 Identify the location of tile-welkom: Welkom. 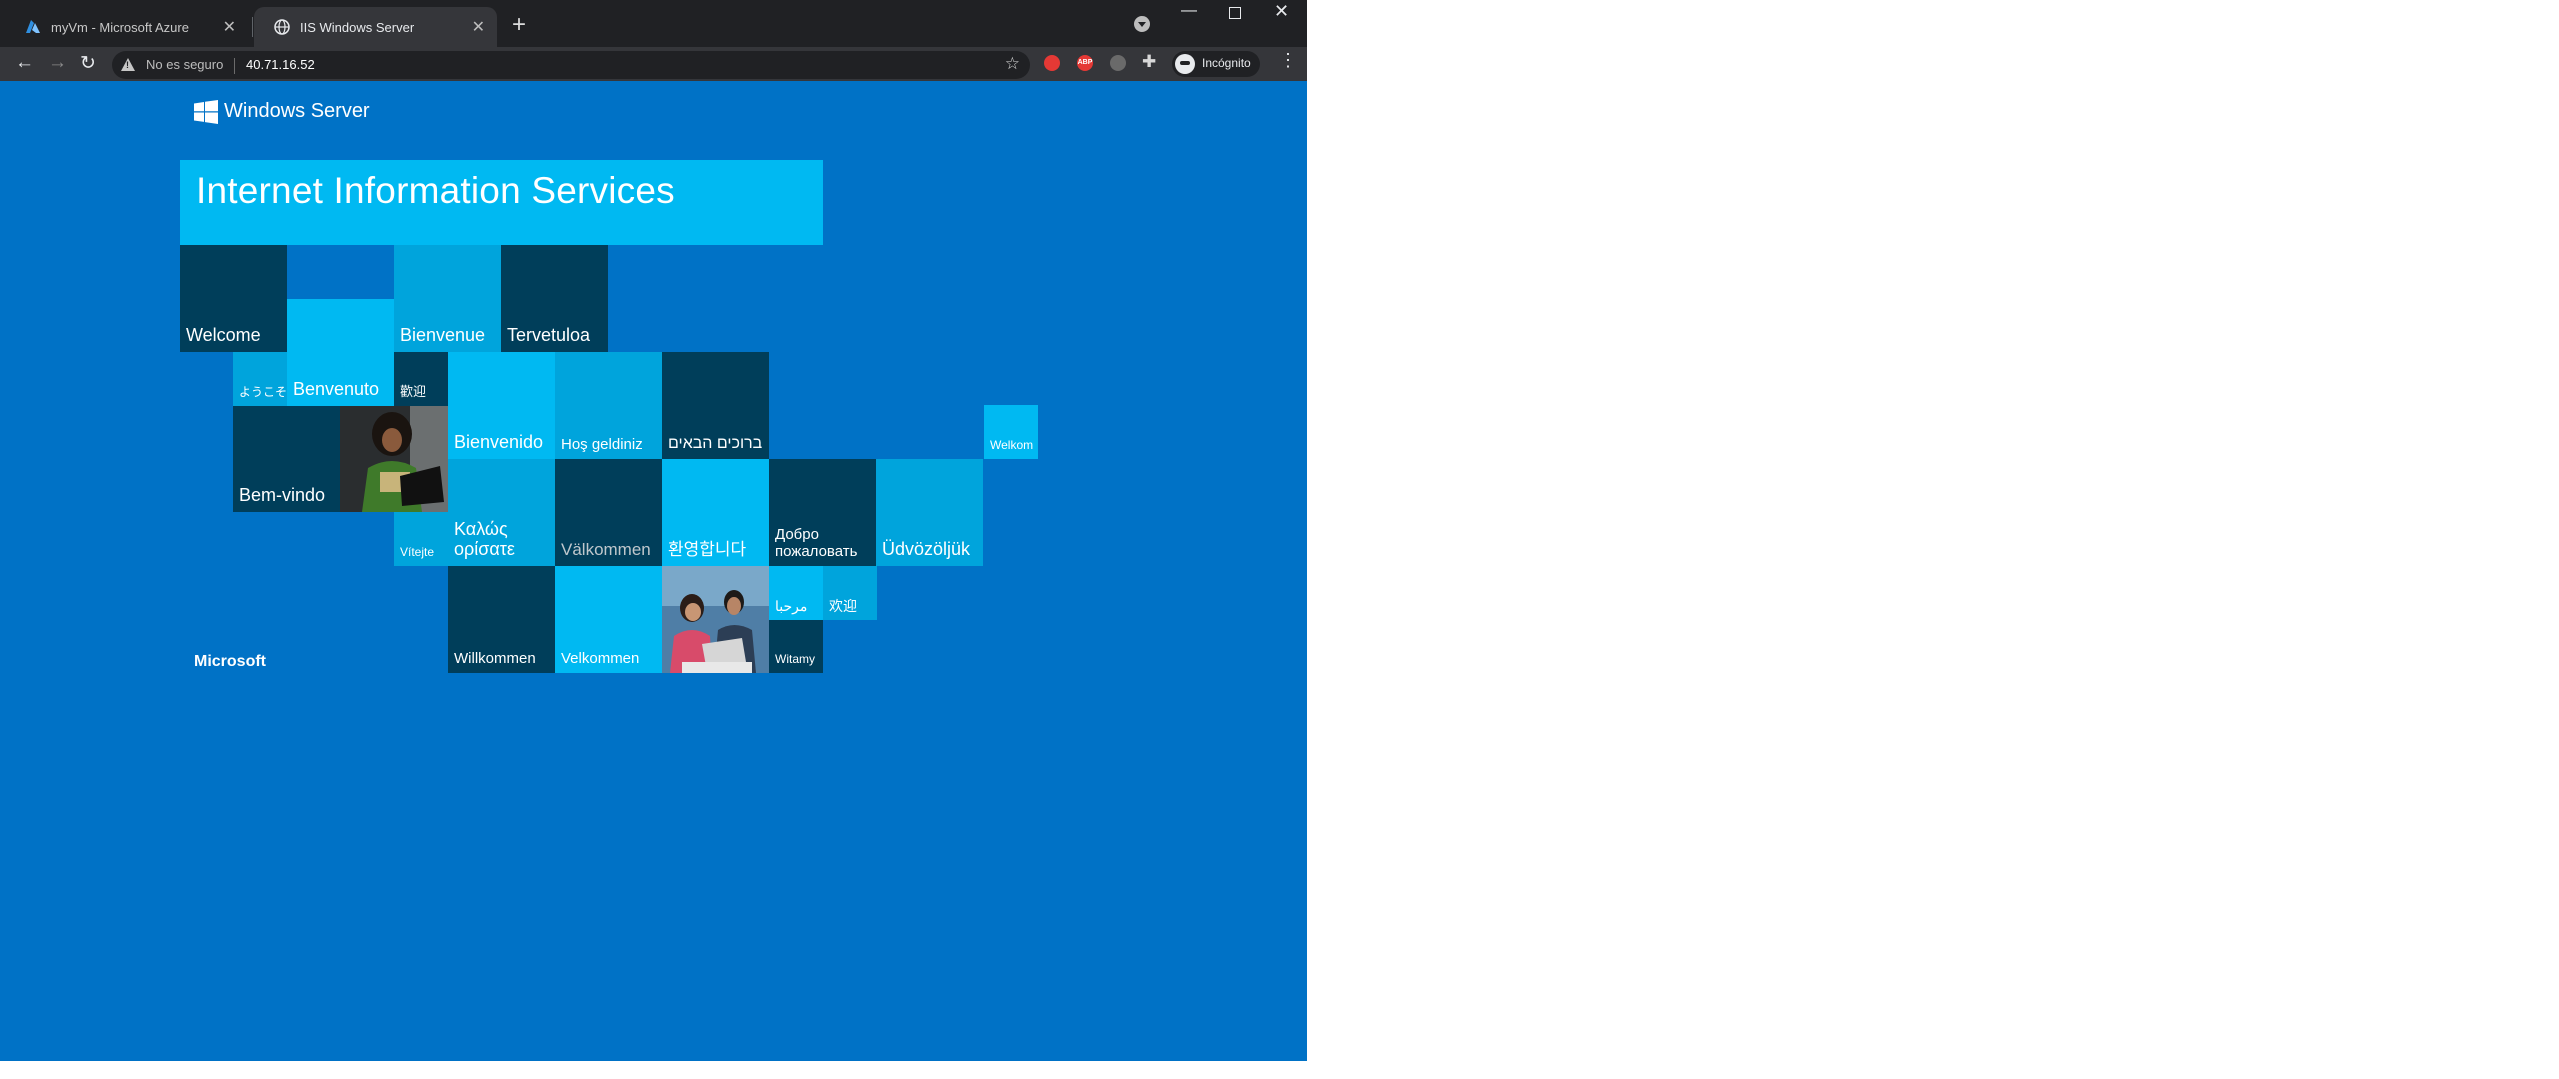
(1011, 432).